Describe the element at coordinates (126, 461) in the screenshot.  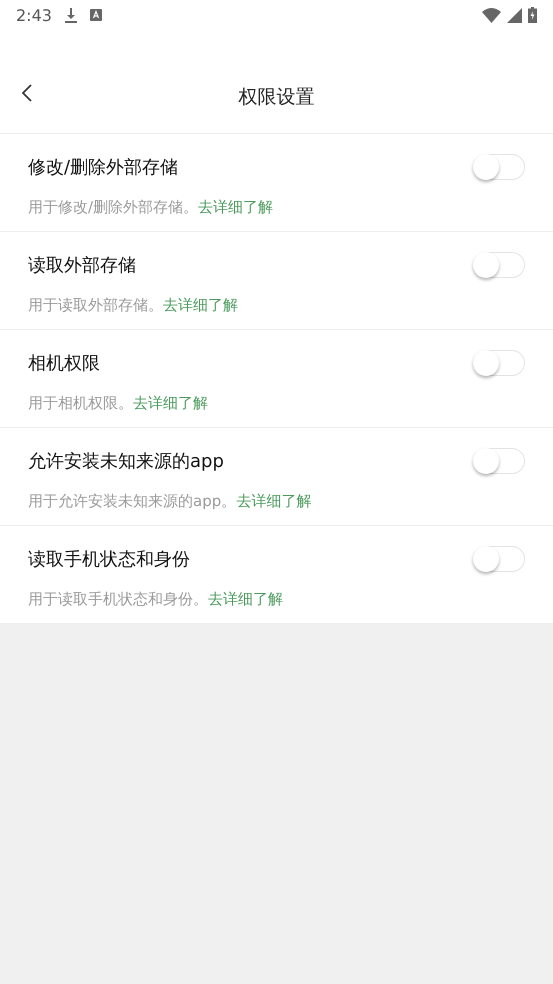
I see `permission-title: 允许安装未知来源的app` at that location.